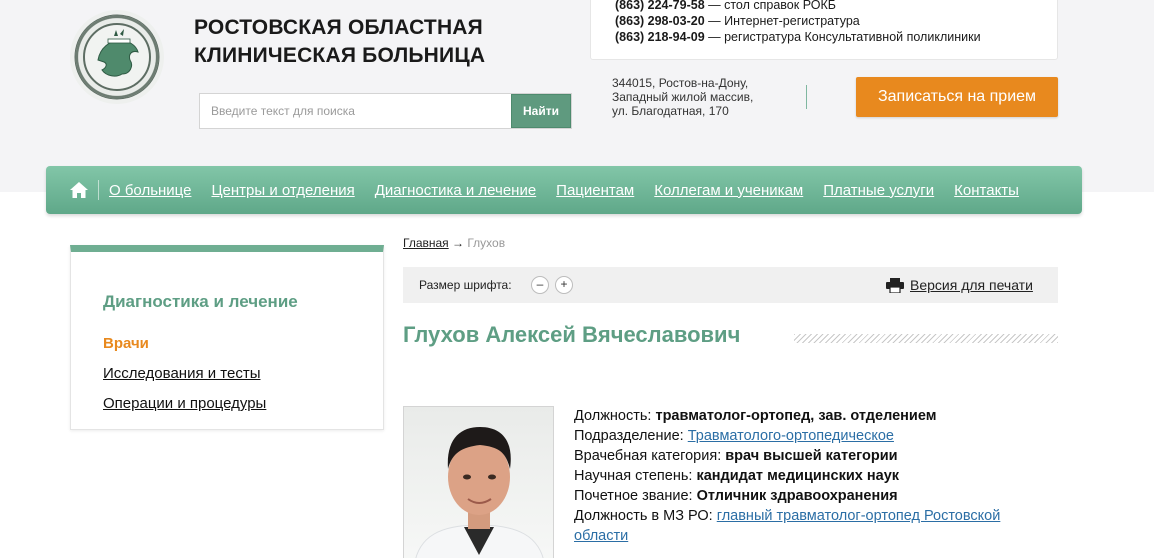 The width and height of the screenshot is (1154, 558). Describe the element at coordinates (98, 190) in the screenshot. I see `nav-divider` at that location.